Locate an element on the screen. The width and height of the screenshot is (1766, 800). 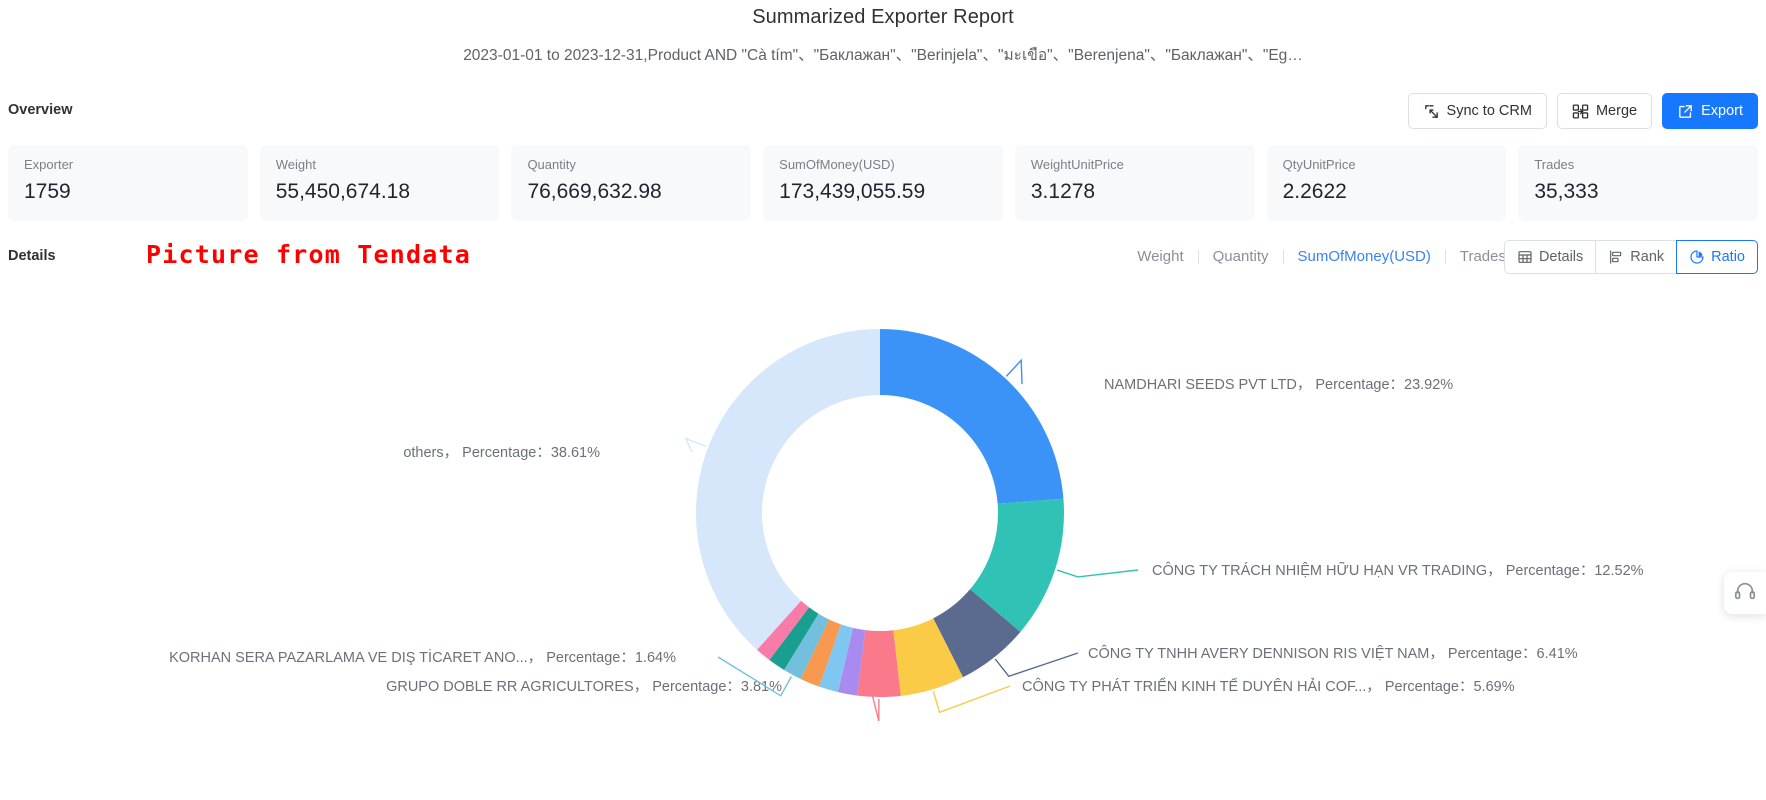
stat-card-value: 2.2622 is located at coordinates (1314, 191).